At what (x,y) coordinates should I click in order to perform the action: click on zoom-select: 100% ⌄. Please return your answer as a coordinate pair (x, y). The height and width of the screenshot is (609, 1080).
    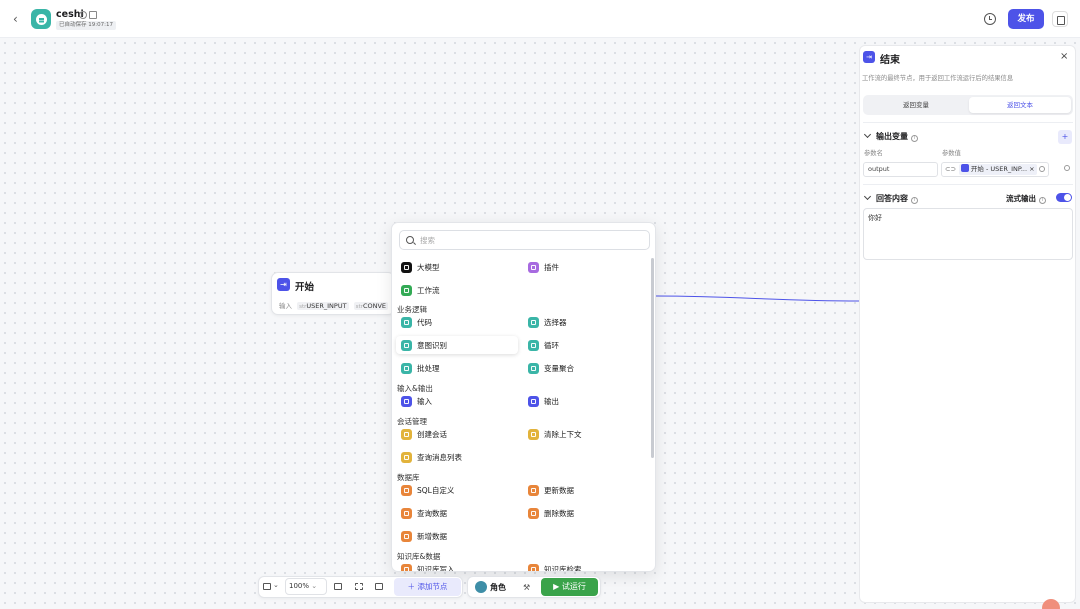
    Looking at the image, I should click on (306, 586).